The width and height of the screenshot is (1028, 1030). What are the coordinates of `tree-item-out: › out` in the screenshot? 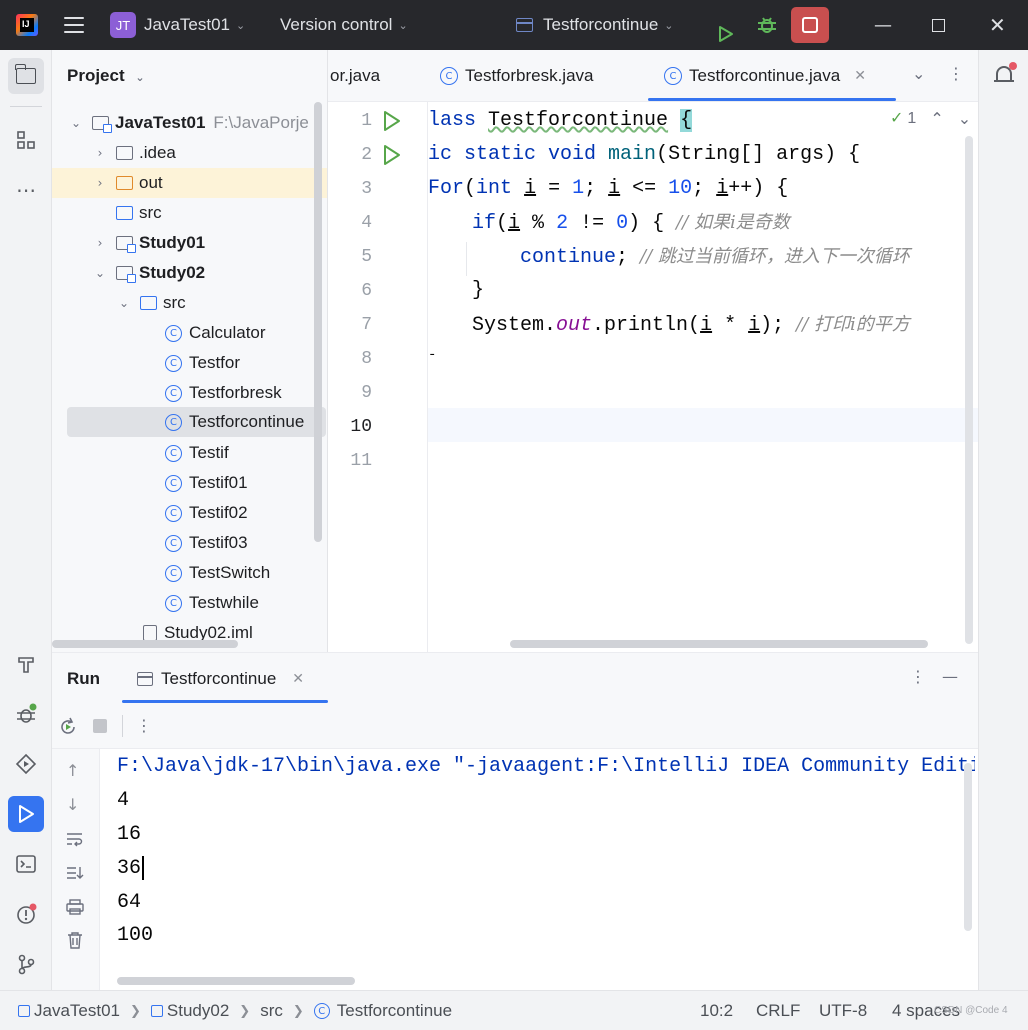 It's located at (189, 183).